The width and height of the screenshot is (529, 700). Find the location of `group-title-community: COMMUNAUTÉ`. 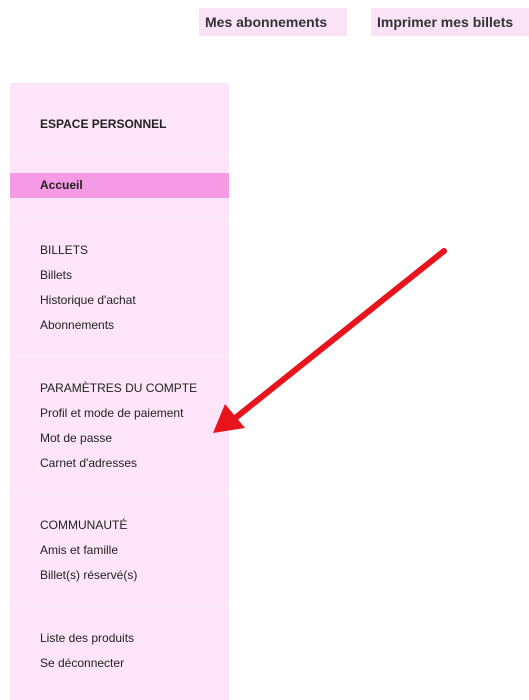

group-title-community: COMMUNAUTÉ is located at coordinates (84, 525).